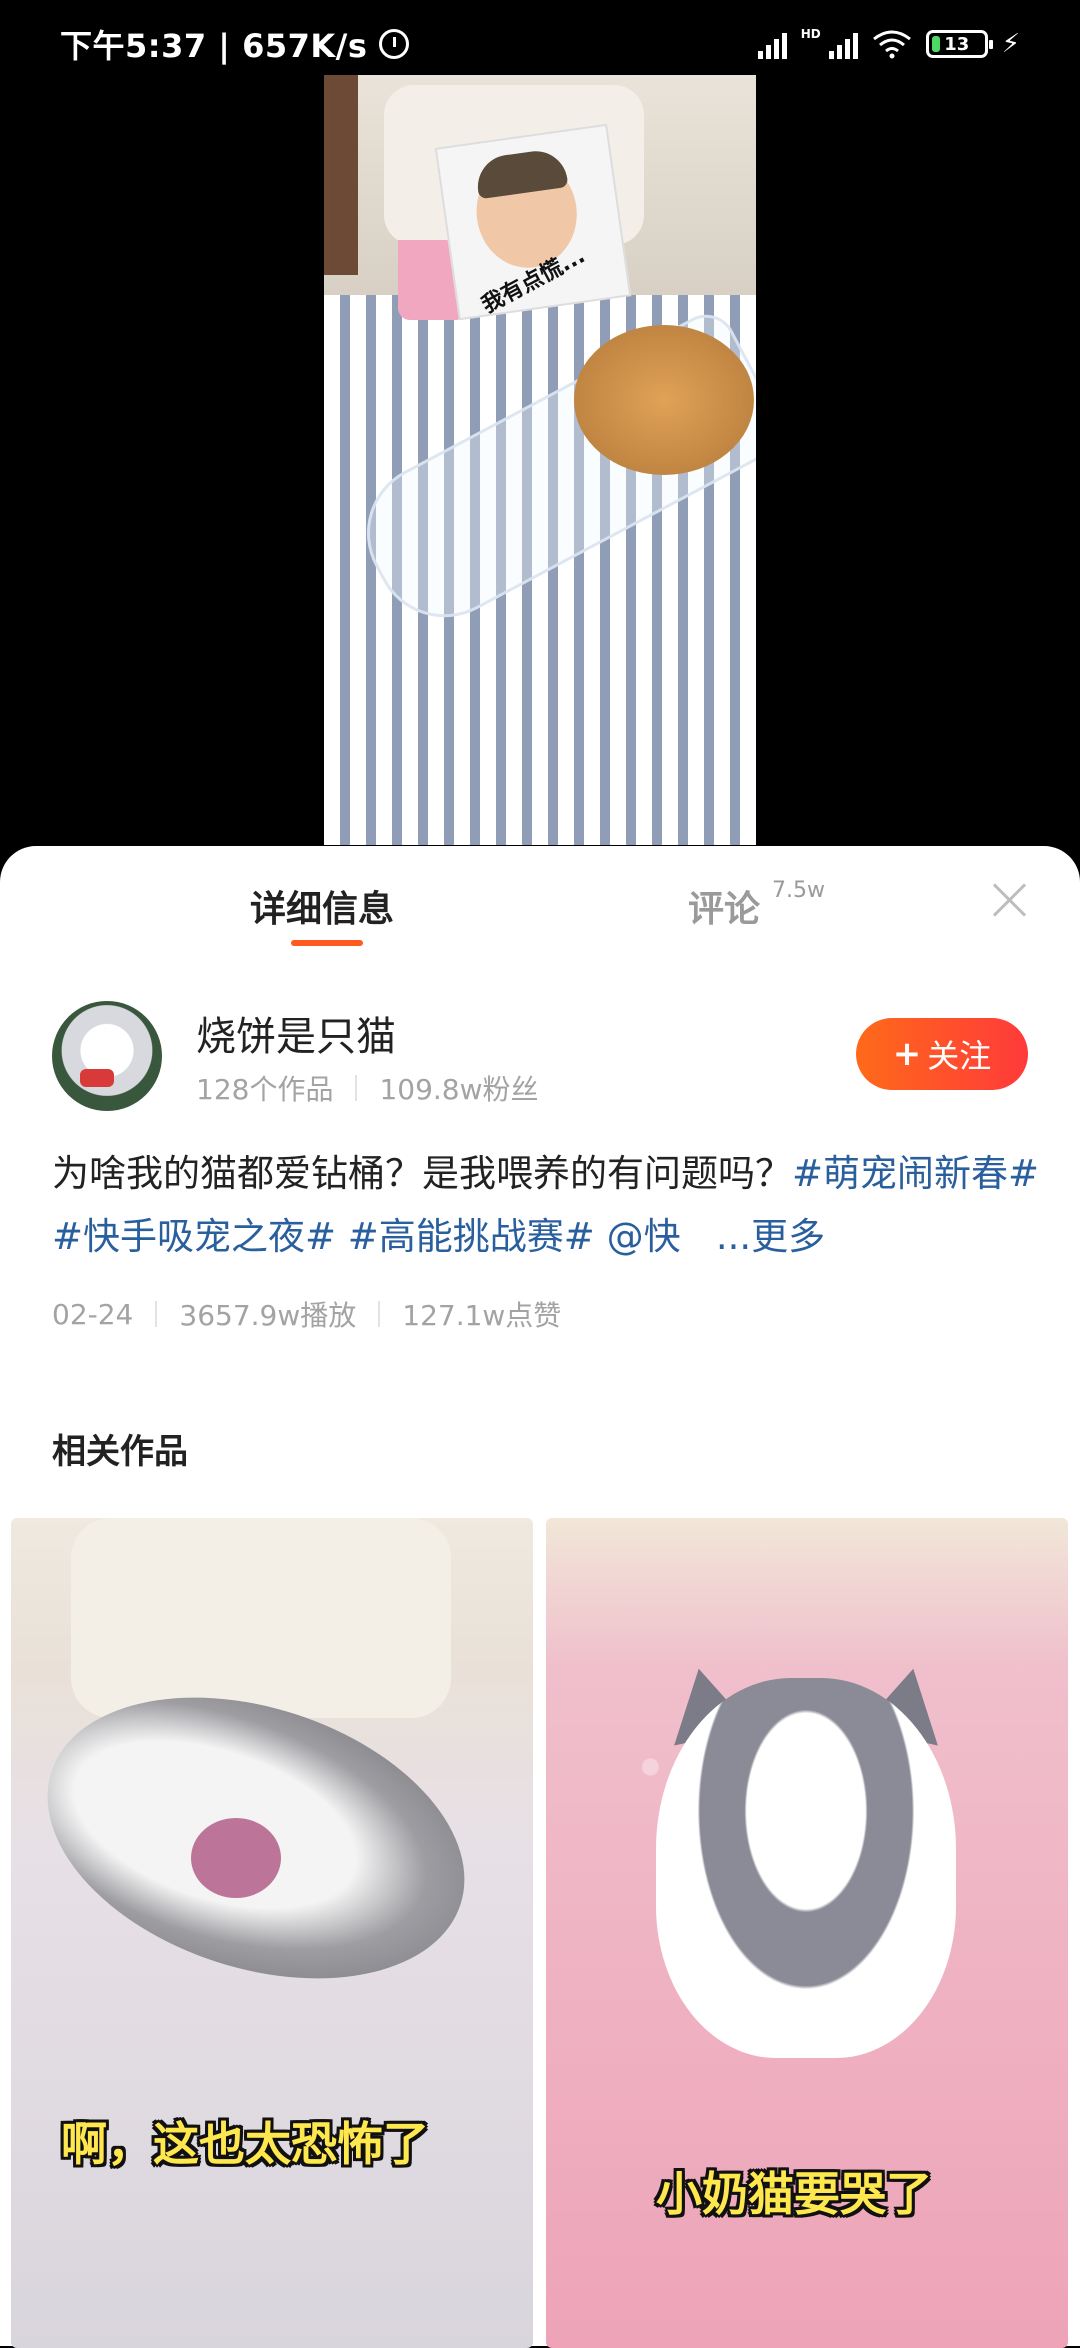 The width and height of the screenshot is (1080, 2348). What do you see at coordinates (422, 1173) in the screenshot?
I see `description-text: 为啥我的猫都爱钻桶？是我喂养的有问题吗？` at bounding box center [422, 1173].